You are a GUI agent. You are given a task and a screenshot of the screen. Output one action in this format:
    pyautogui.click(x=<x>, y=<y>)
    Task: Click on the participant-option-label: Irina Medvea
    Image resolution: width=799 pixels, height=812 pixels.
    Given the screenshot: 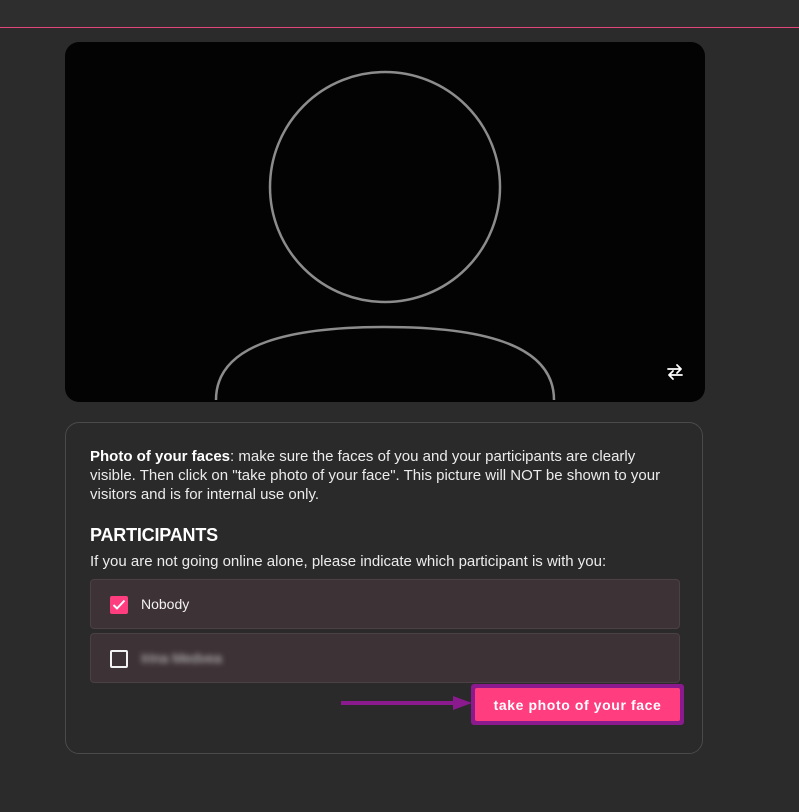 What is the action you would take?
    pyautogui.click(x=181, y=658)
    